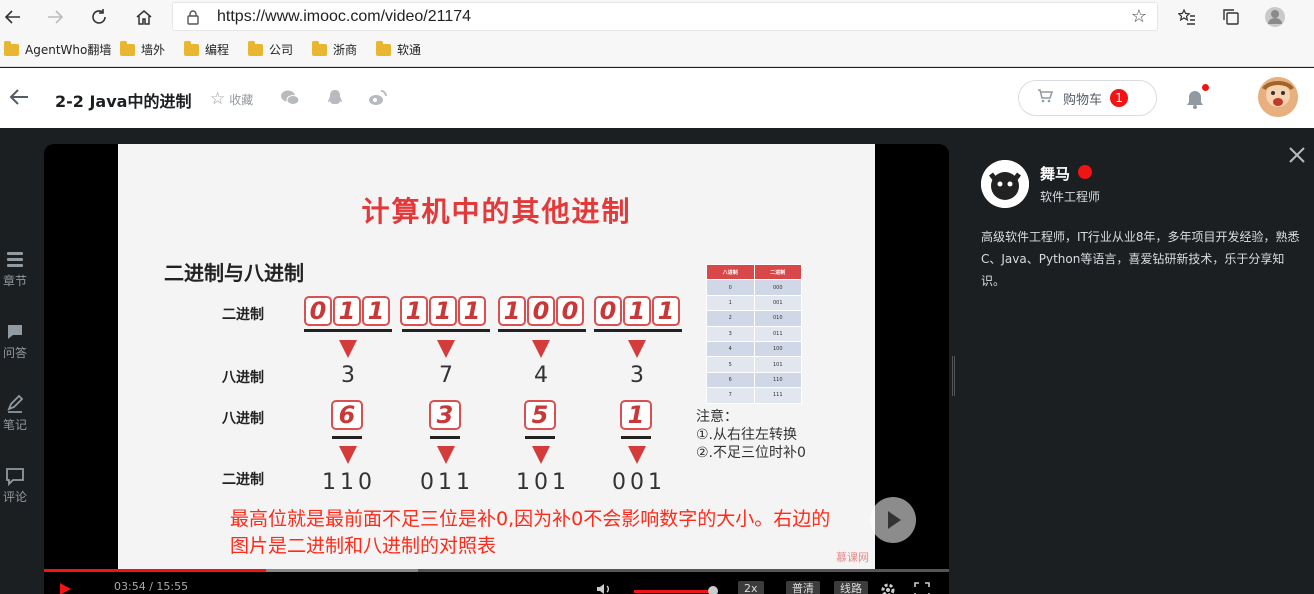 Image resolution: width=1314 pixels, height=594 pixels. What do you see at coordinates (496, 570) in the screenshot?
I see `progress-bar` at bounding box center [496, 570].